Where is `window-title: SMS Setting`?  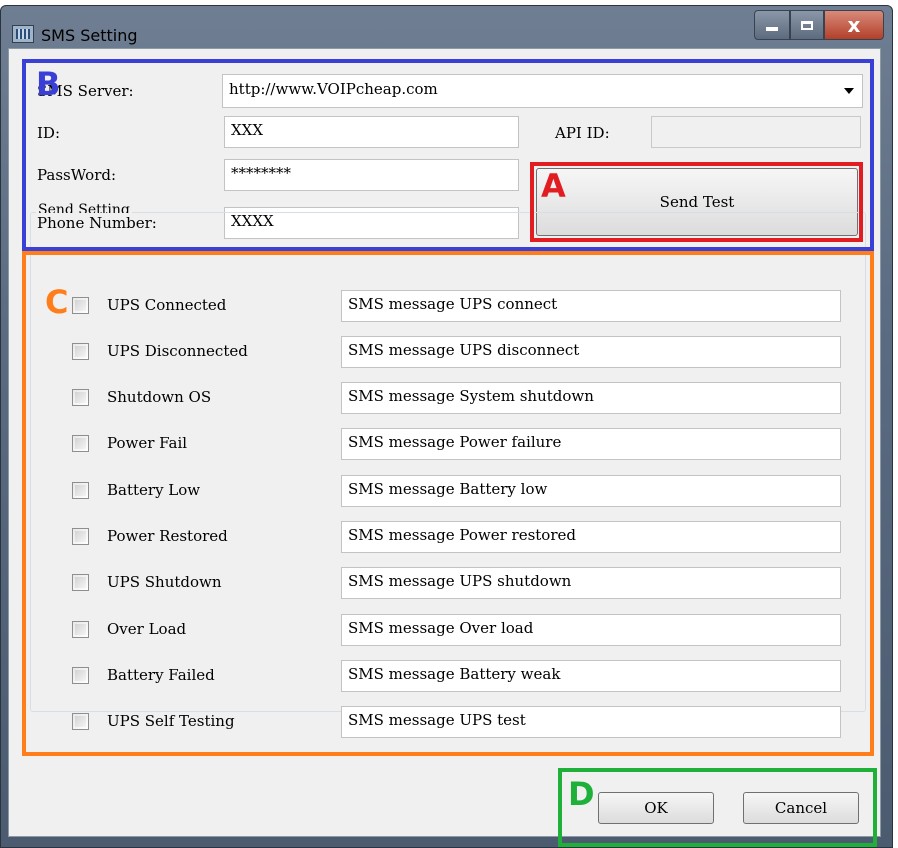
window-title: SMS Setting is located at coordinates (89, 35).